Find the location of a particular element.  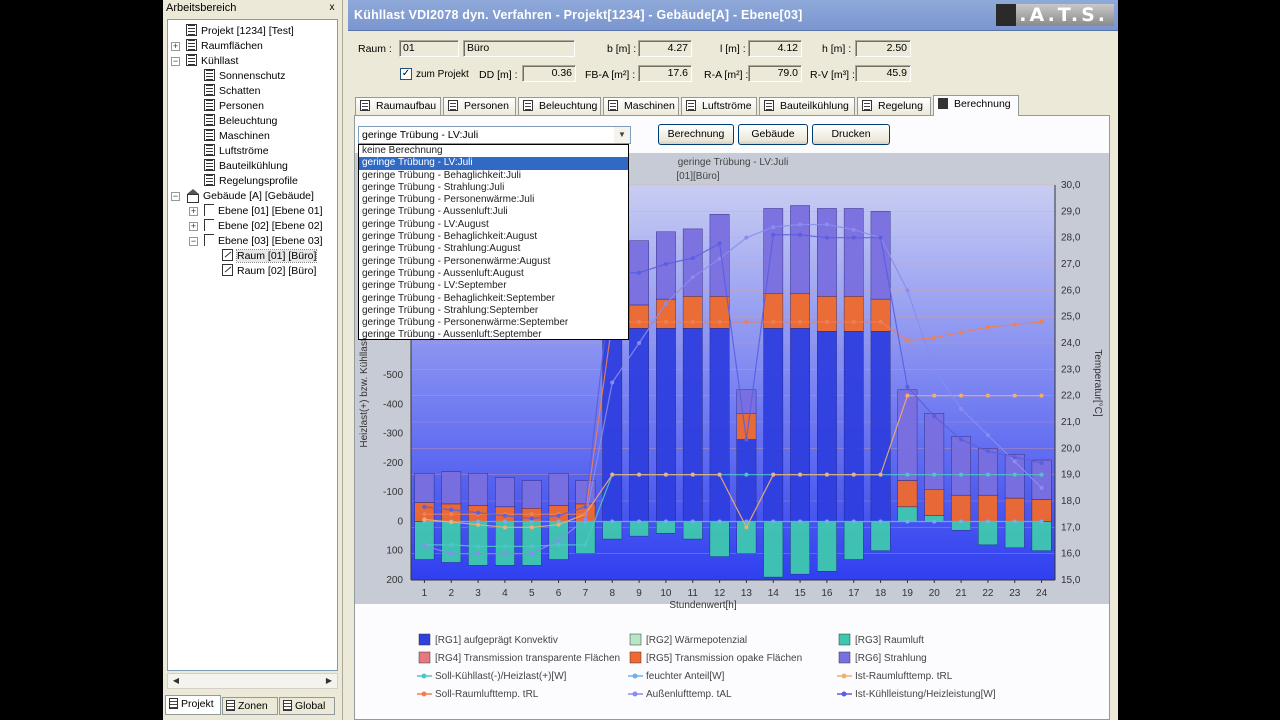

dropdown-option: geringe Trübung - Aussenluft:August is located at coordinates (493, 274).